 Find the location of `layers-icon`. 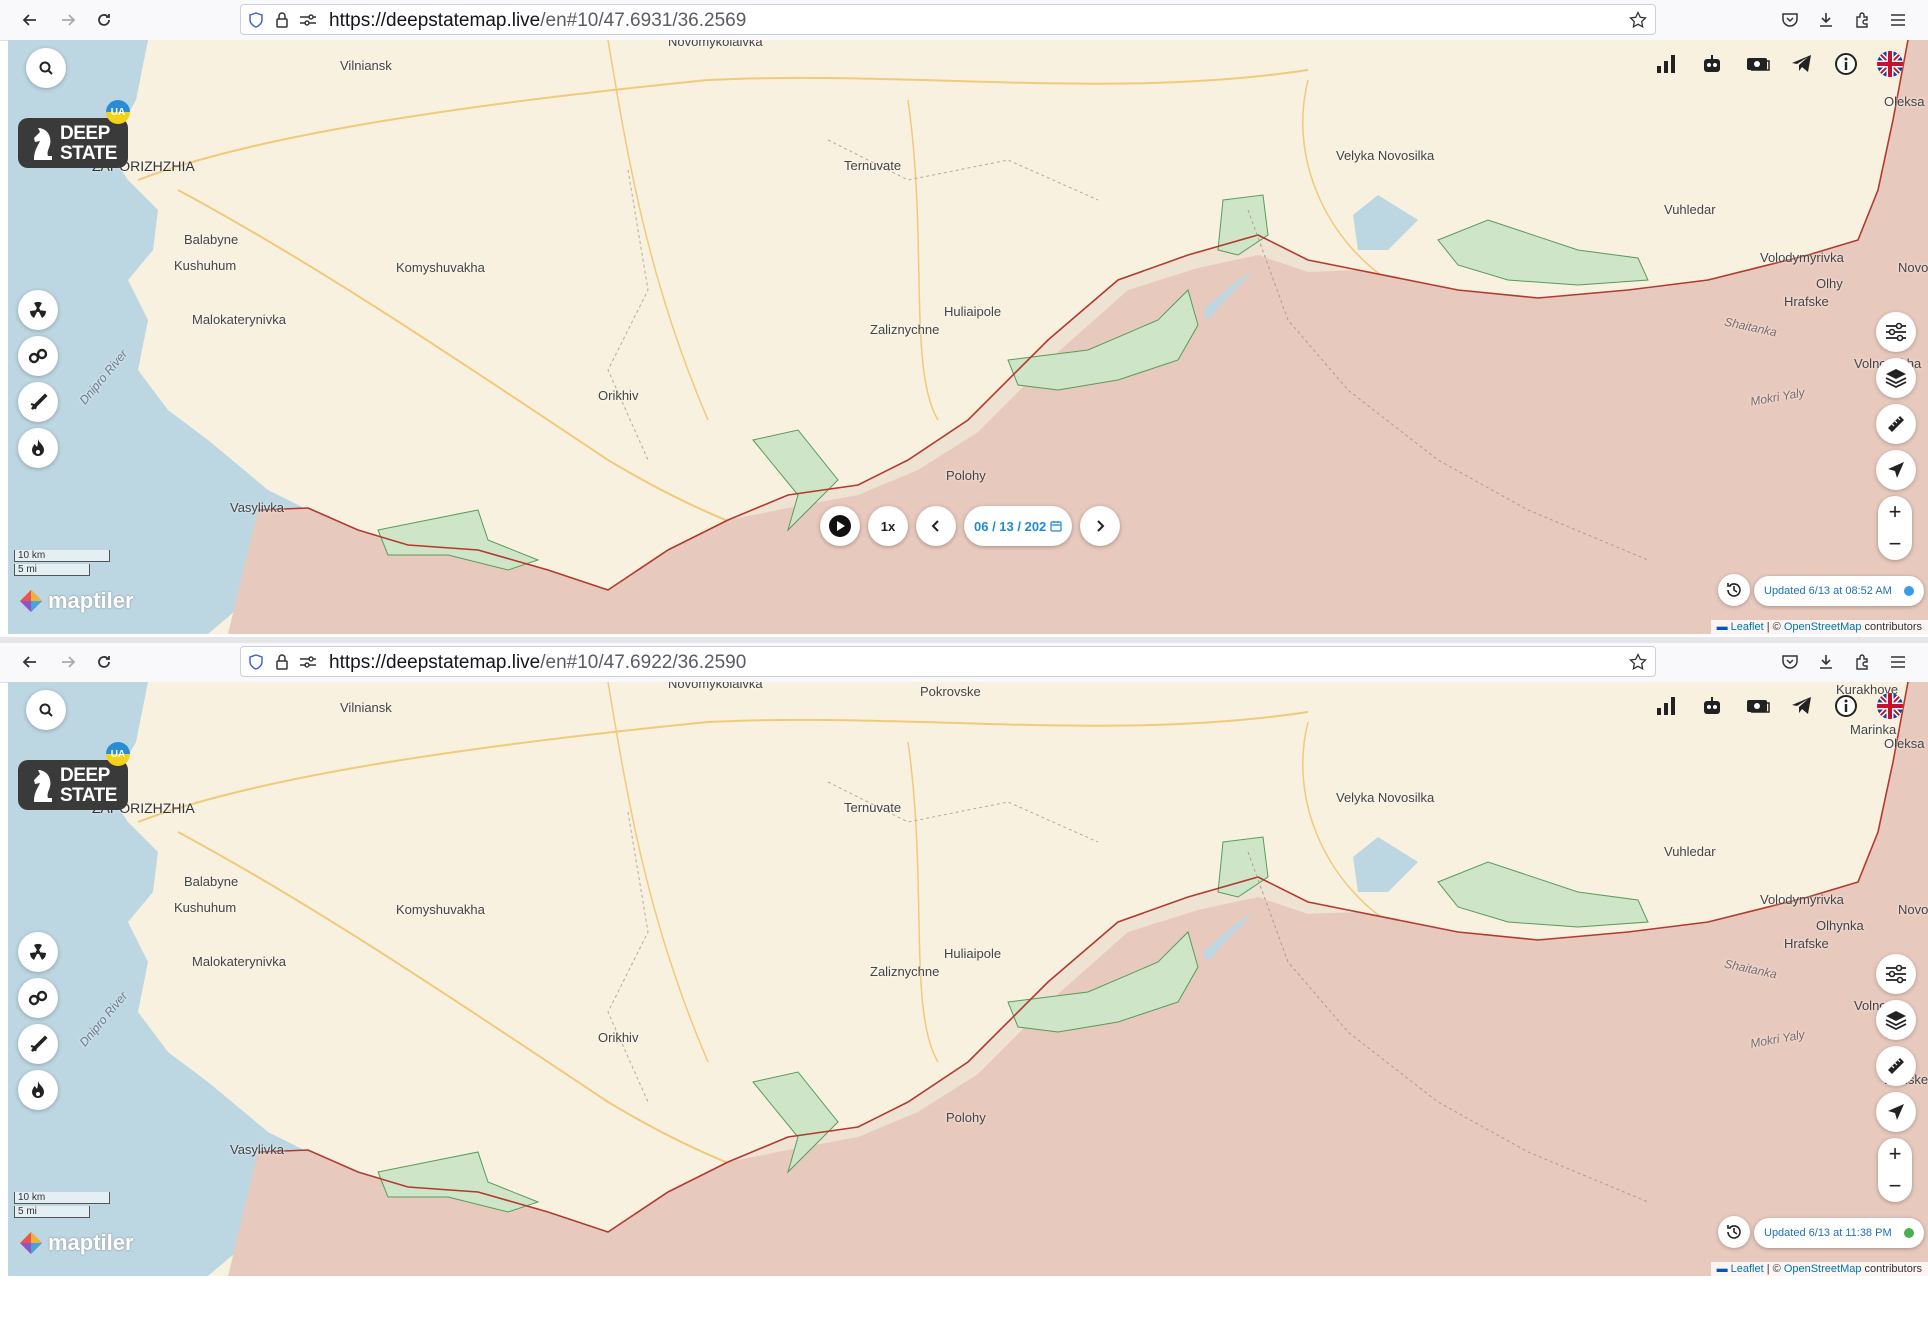

layers-icon is located at coordinates (1896, 1020).